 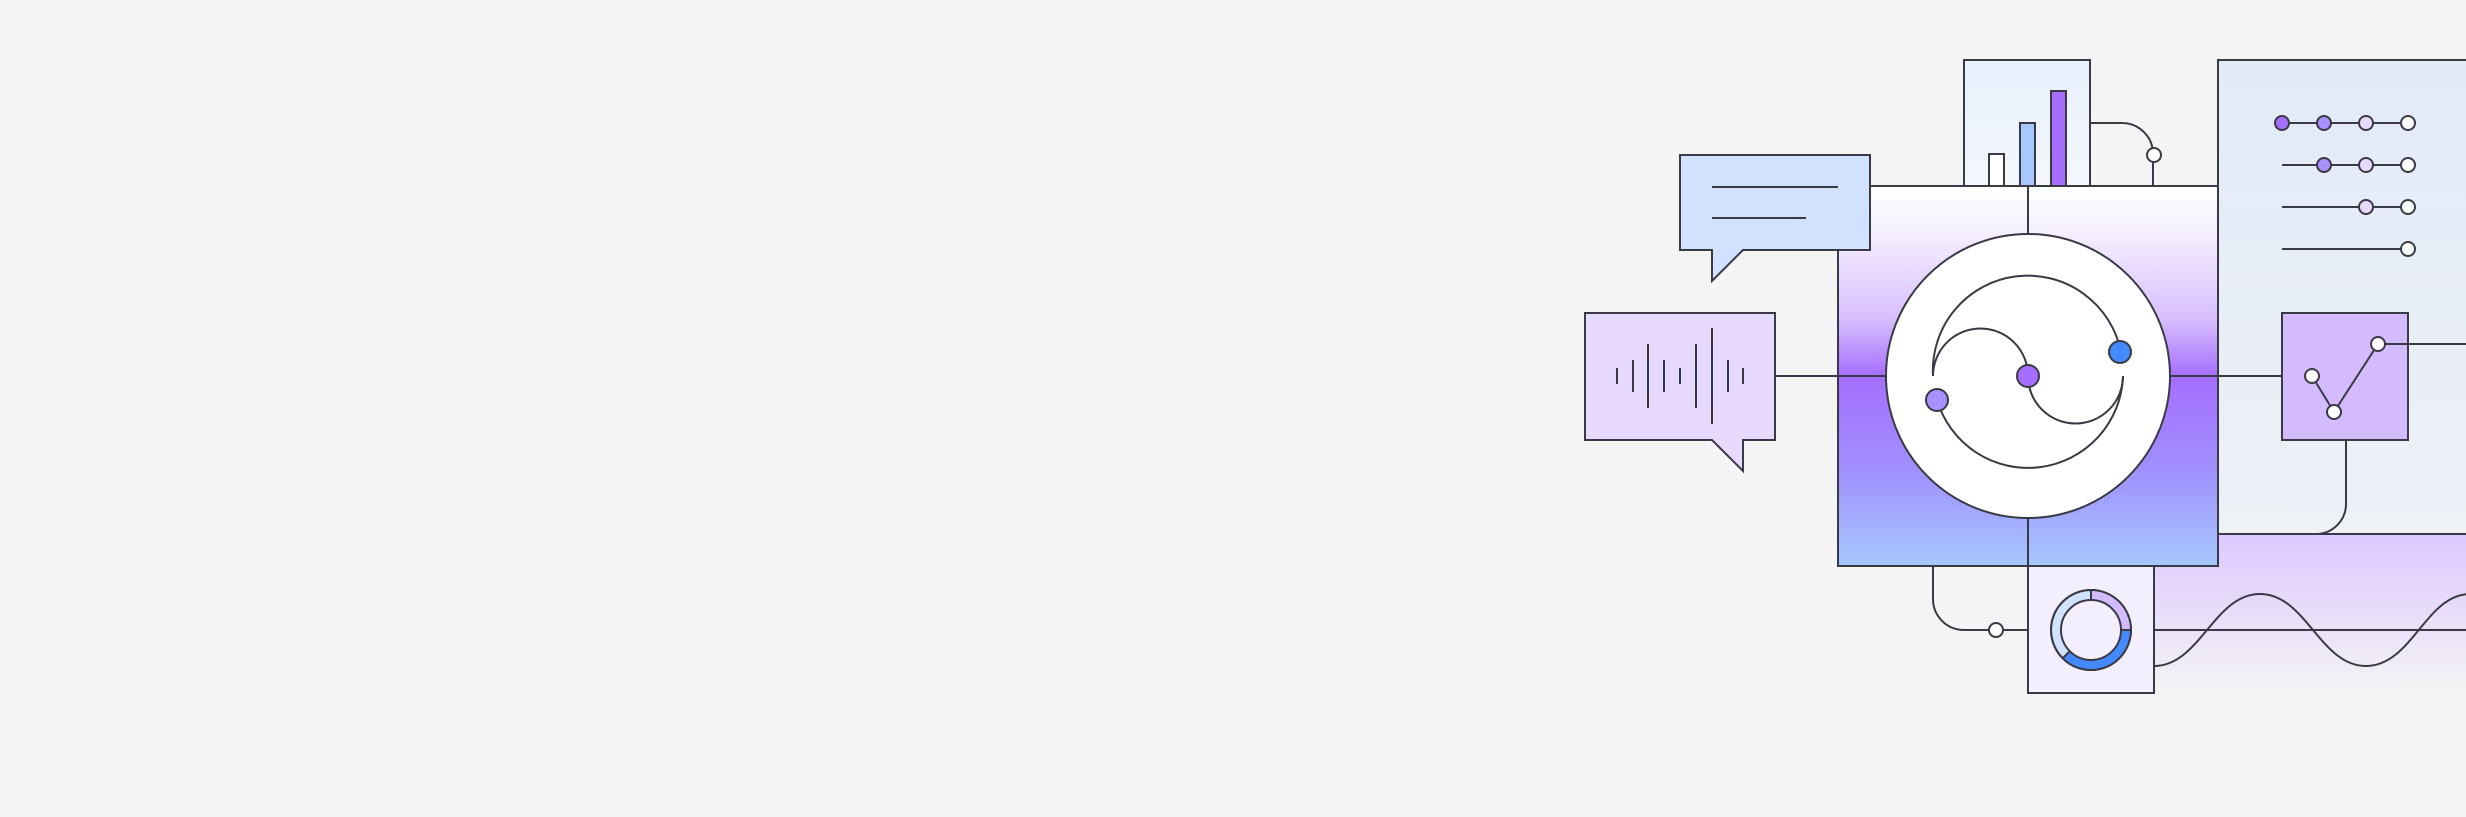 What do you see at coordinates (2120, 352) in the screenshot?
I see `sync-node-right` at bounding box center [2120, 352].